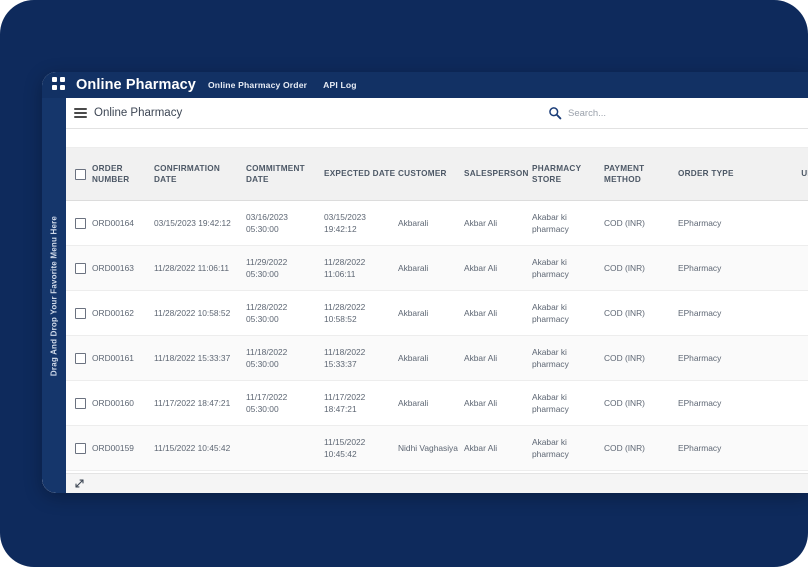 This screenshot has height=567, width=808. I want to click on cell-expected-date: 11/28/2022 11:06:11, so click(361, 268).